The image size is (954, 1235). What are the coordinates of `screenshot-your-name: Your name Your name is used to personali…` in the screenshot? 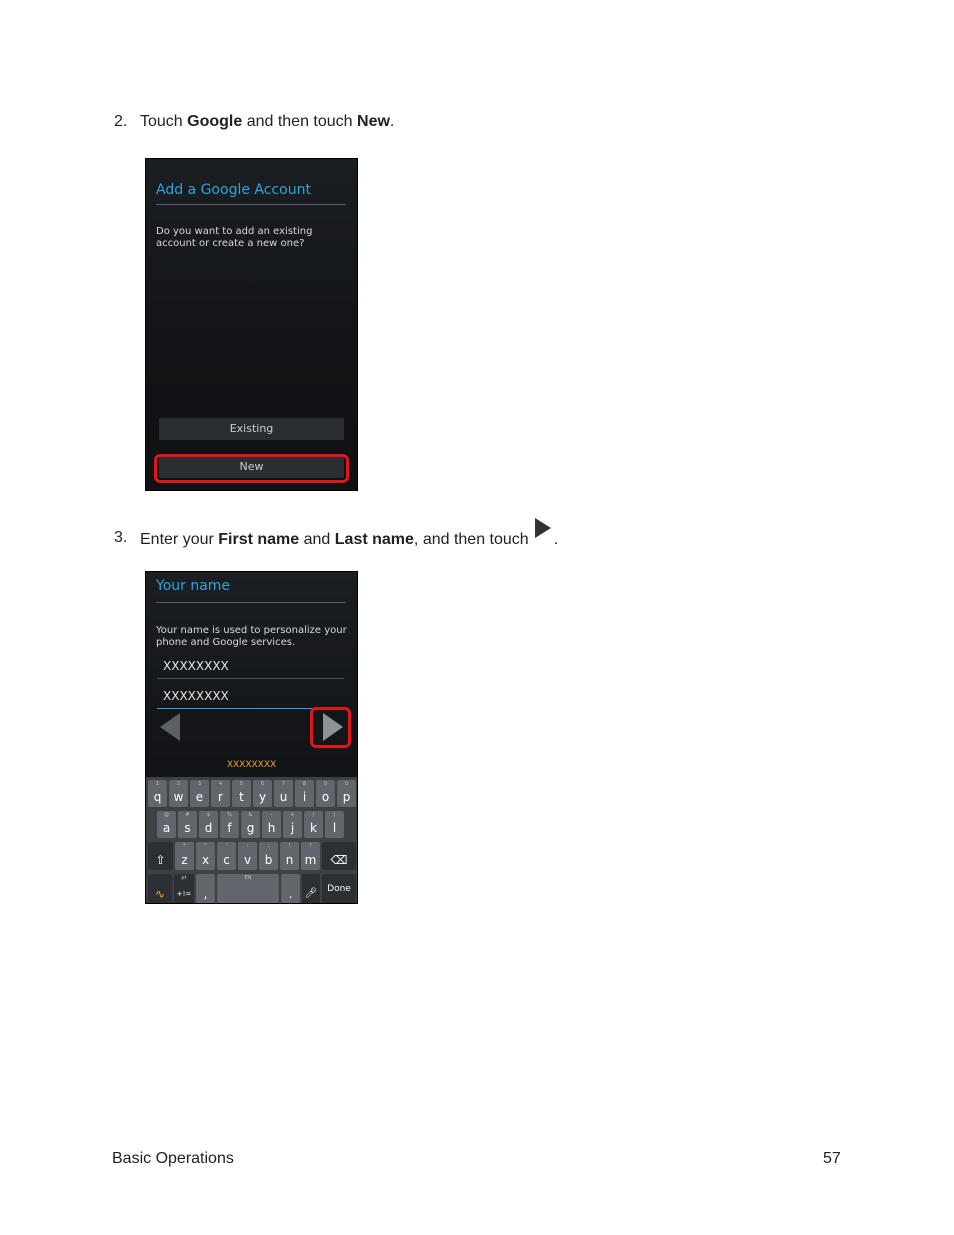 It's located at (251, 737).